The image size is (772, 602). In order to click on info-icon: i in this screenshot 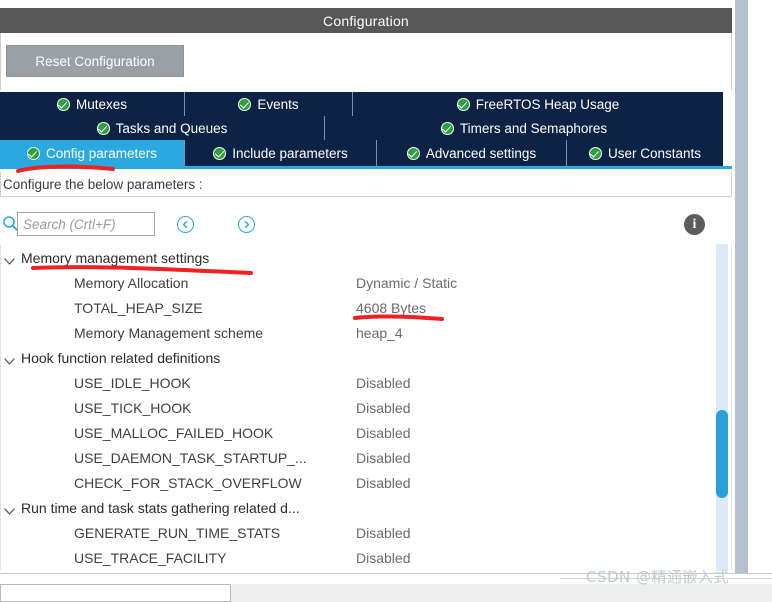, I will do `click(694, 224)`.